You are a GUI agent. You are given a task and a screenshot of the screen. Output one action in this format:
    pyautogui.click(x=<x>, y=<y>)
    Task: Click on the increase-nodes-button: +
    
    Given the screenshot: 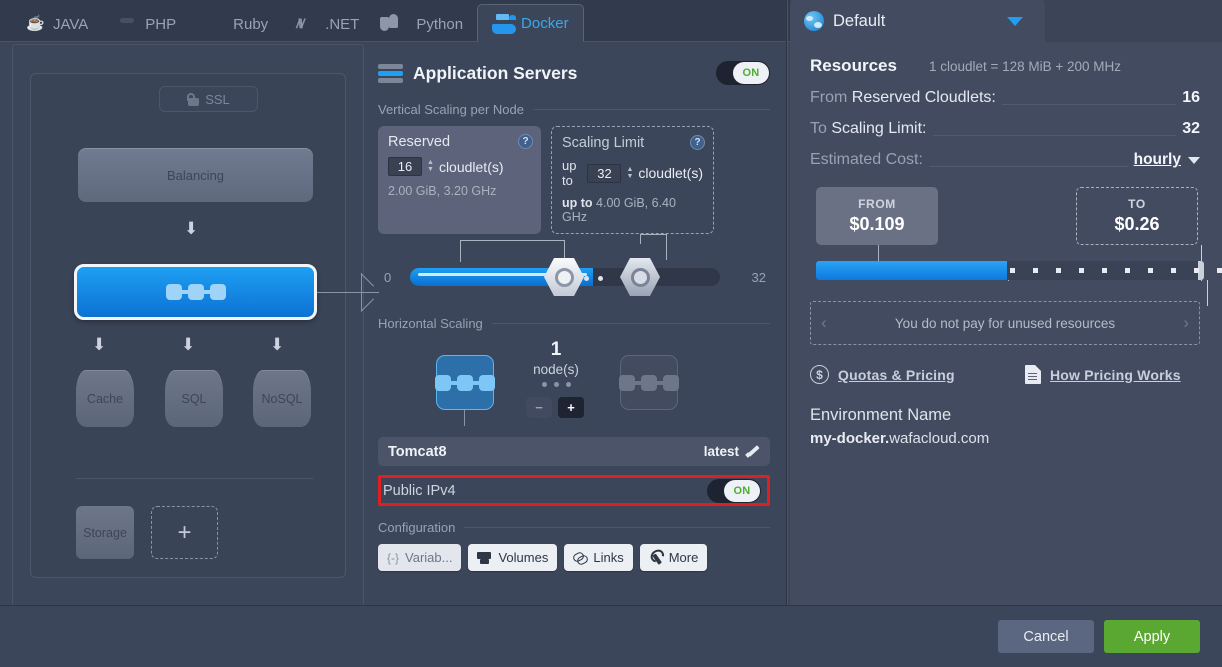 What is the action you would take?
    pyautogui.click(x=571, y=407)
    